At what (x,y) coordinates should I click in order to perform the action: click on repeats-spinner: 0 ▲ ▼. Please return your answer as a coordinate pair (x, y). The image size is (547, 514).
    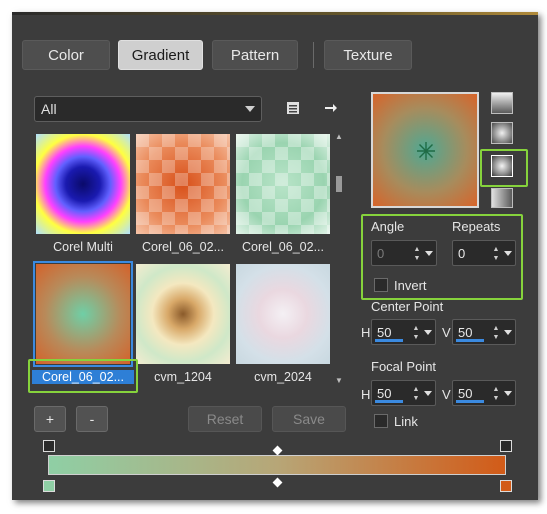
    Looking at the image, I should click on (484, 253).